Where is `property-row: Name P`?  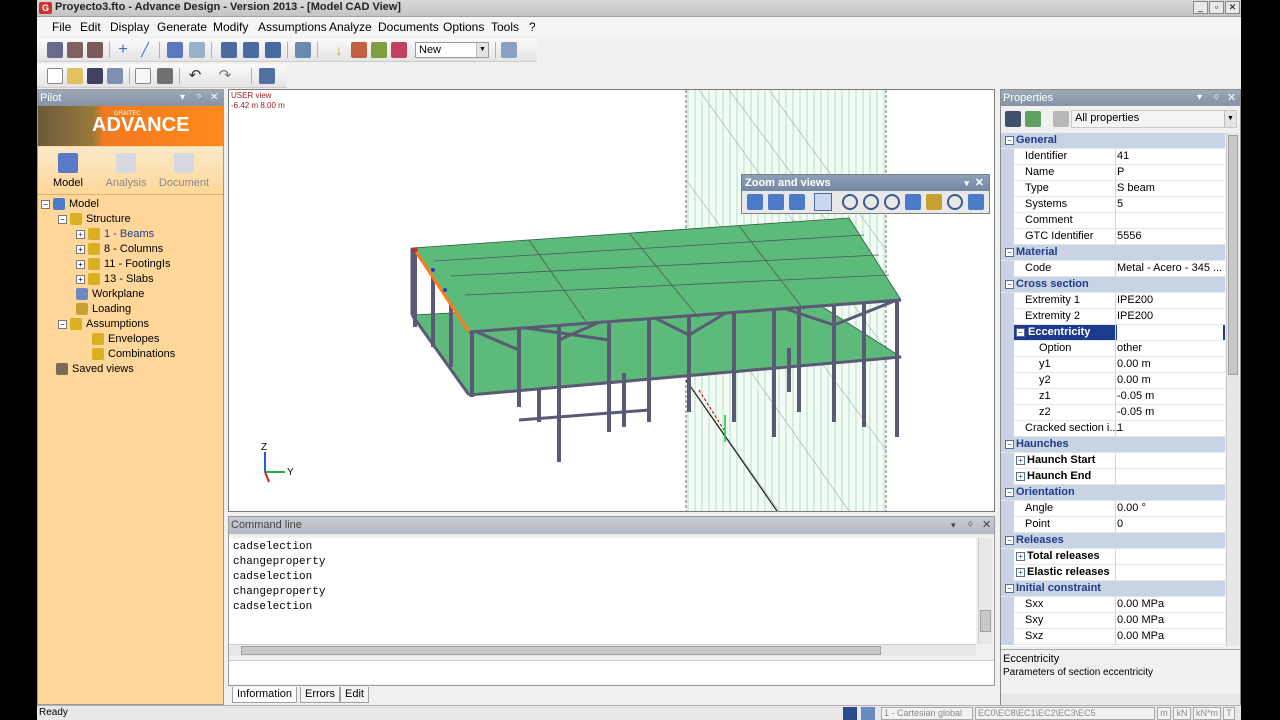
property-row: Name P is located at coordinates (1113, 173).